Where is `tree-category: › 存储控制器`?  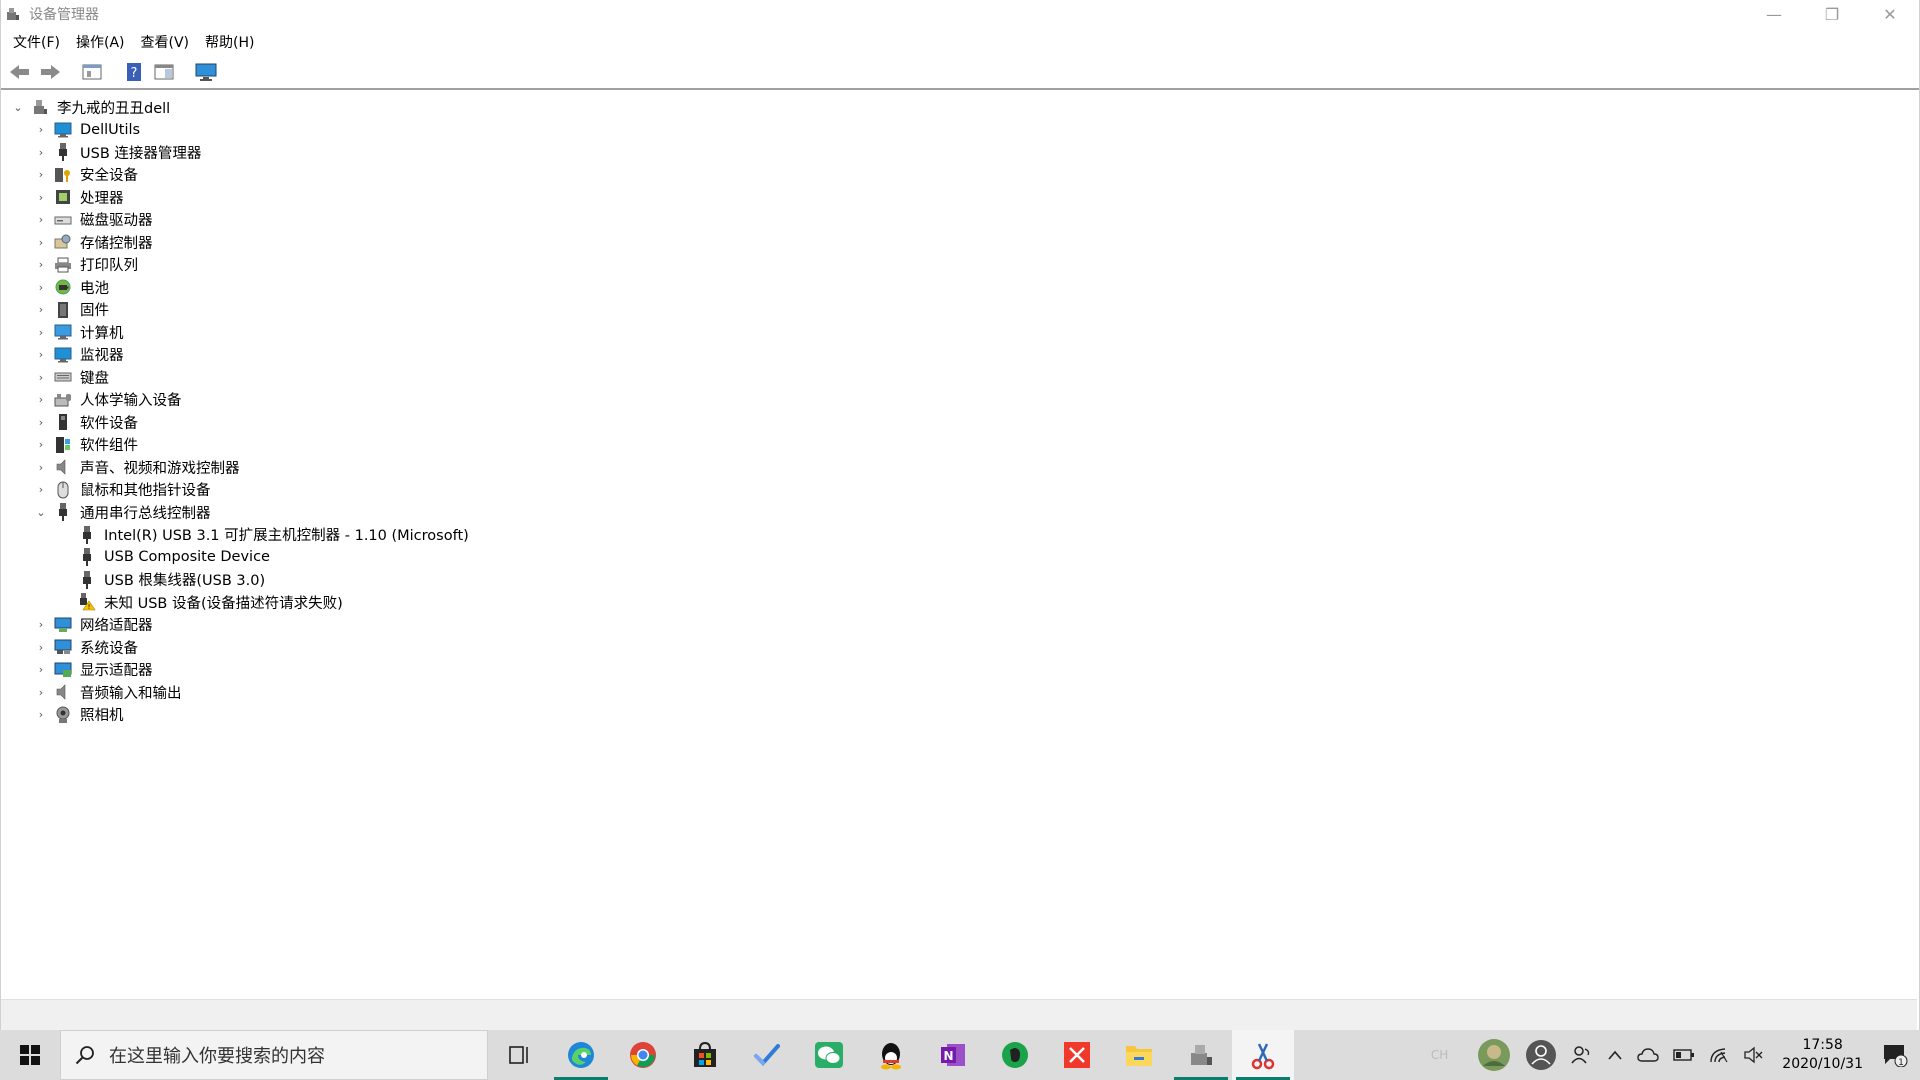 tree-category: › 存储控制器 is located at coordinates (959, 242).